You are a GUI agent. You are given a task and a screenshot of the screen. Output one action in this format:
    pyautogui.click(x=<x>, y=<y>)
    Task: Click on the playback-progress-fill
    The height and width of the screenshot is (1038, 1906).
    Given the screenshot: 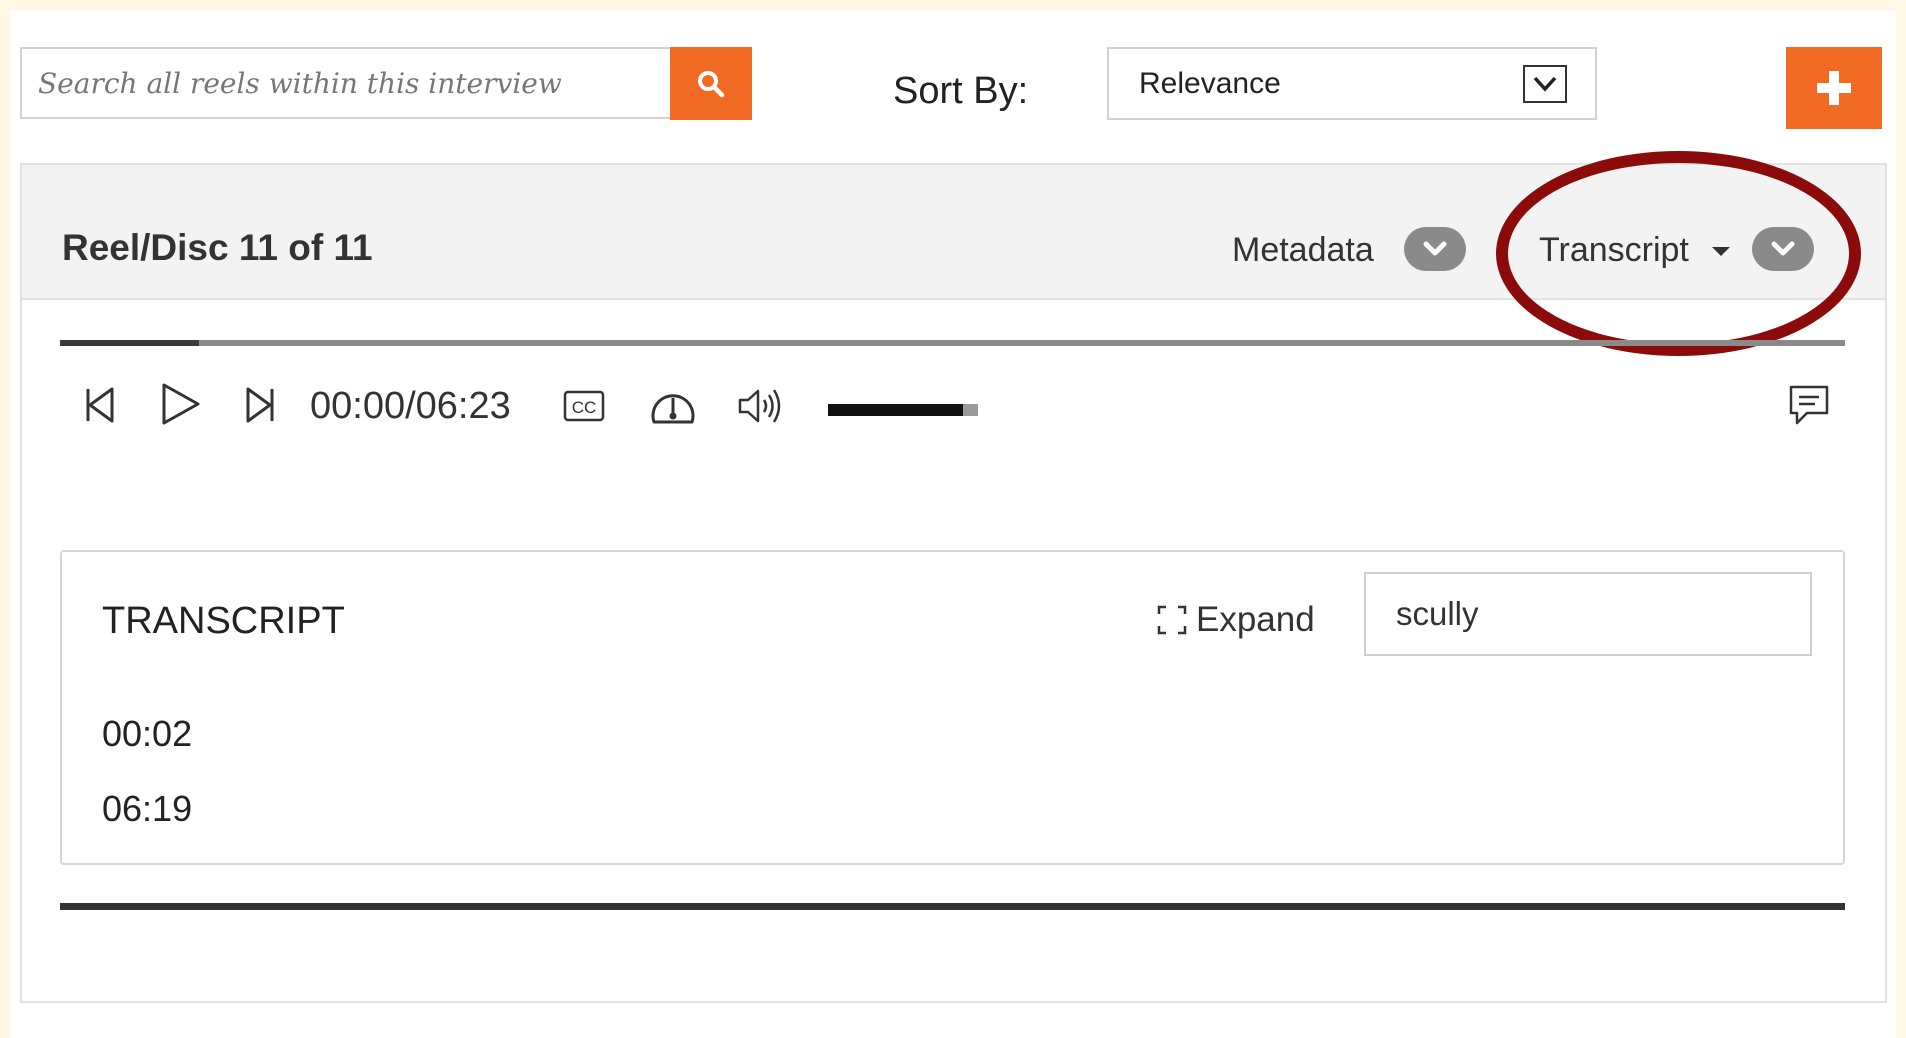 What is the action you would take?
    pyautogui.click(x=130, y=343)
    